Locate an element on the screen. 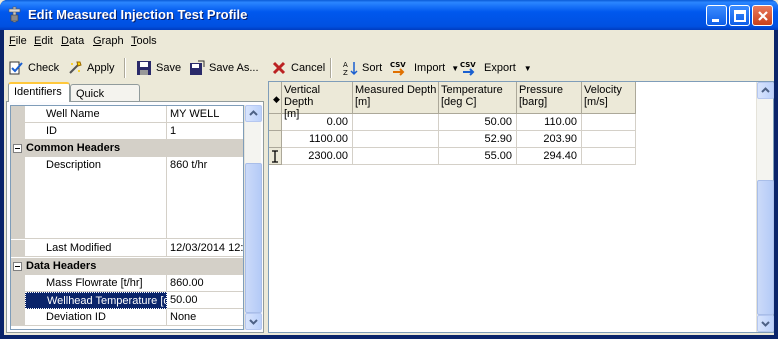  save-as-icon is located at coordinates (197, 67).